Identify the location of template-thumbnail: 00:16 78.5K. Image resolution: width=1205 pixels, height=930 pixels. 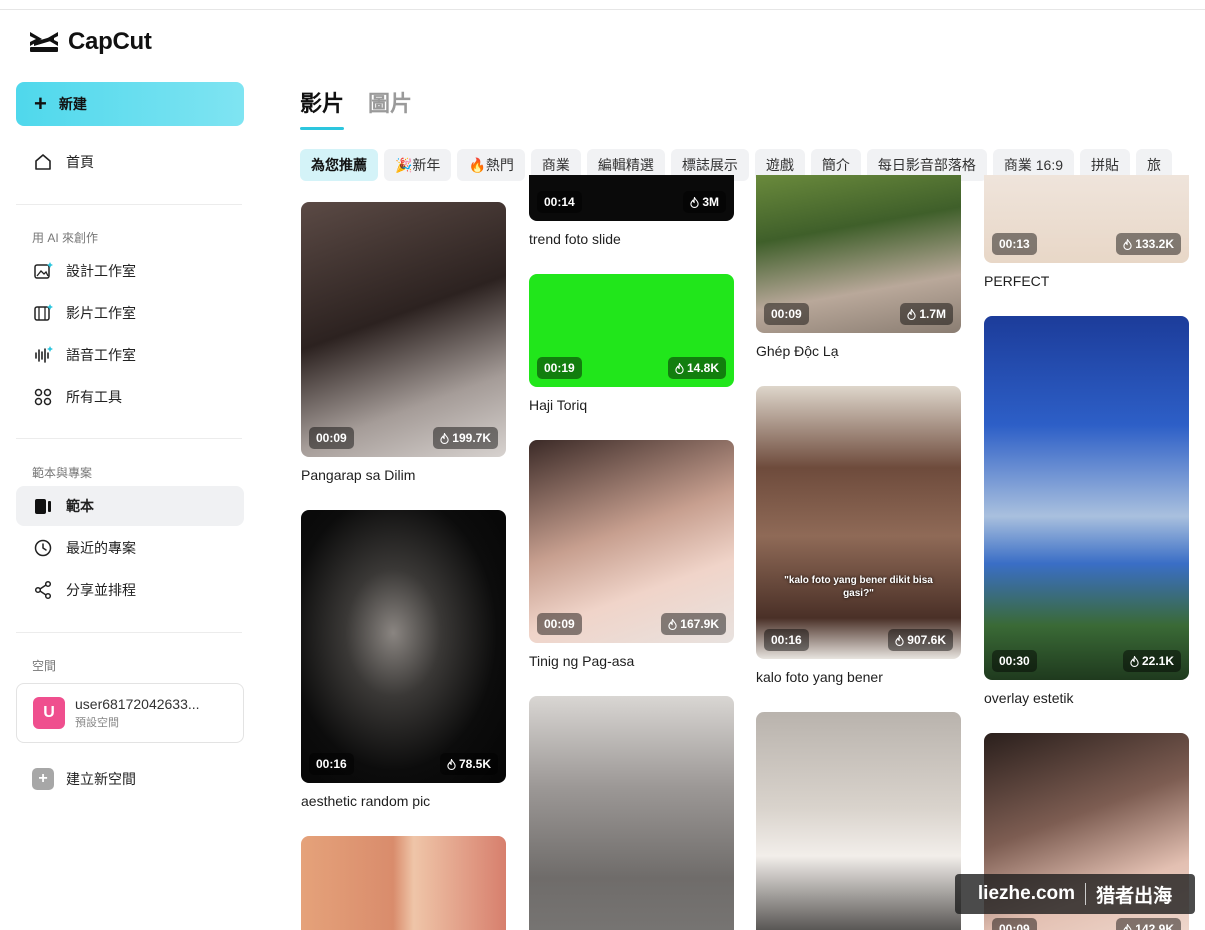
(403, 646).